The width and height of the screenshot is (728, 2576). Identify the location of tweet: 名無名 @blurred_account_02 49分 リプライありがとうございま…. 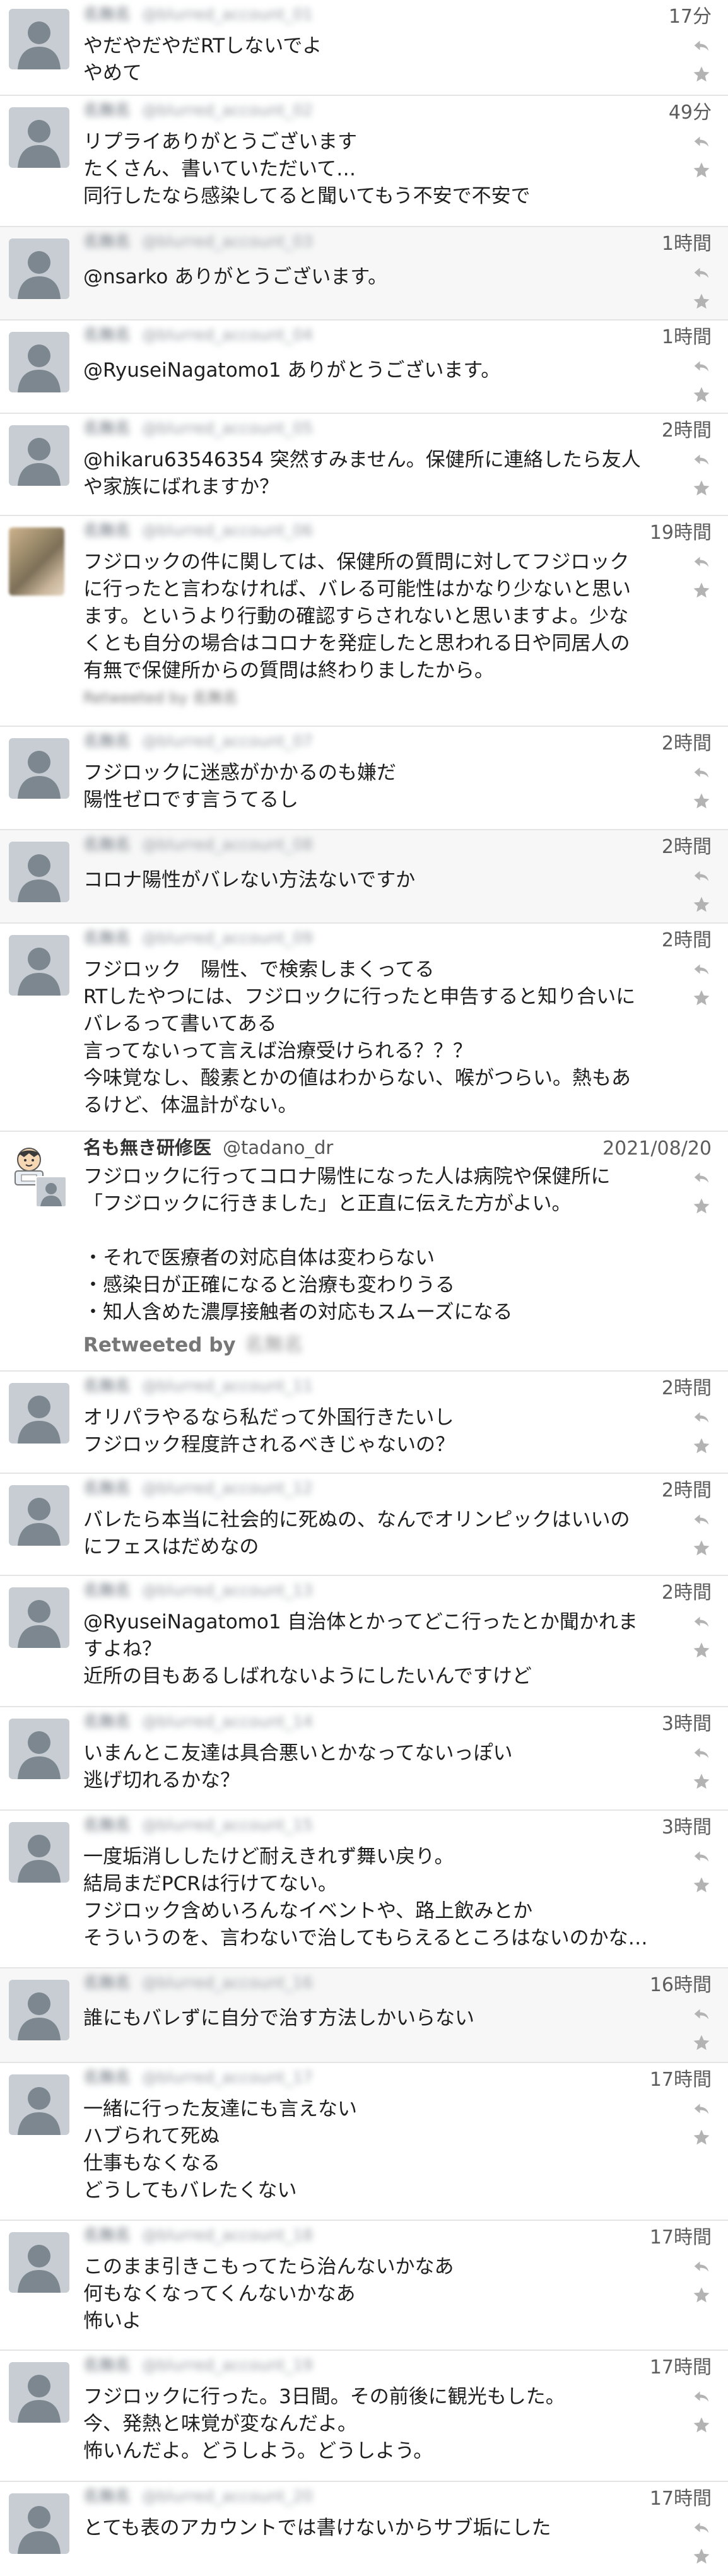
(364, 161).